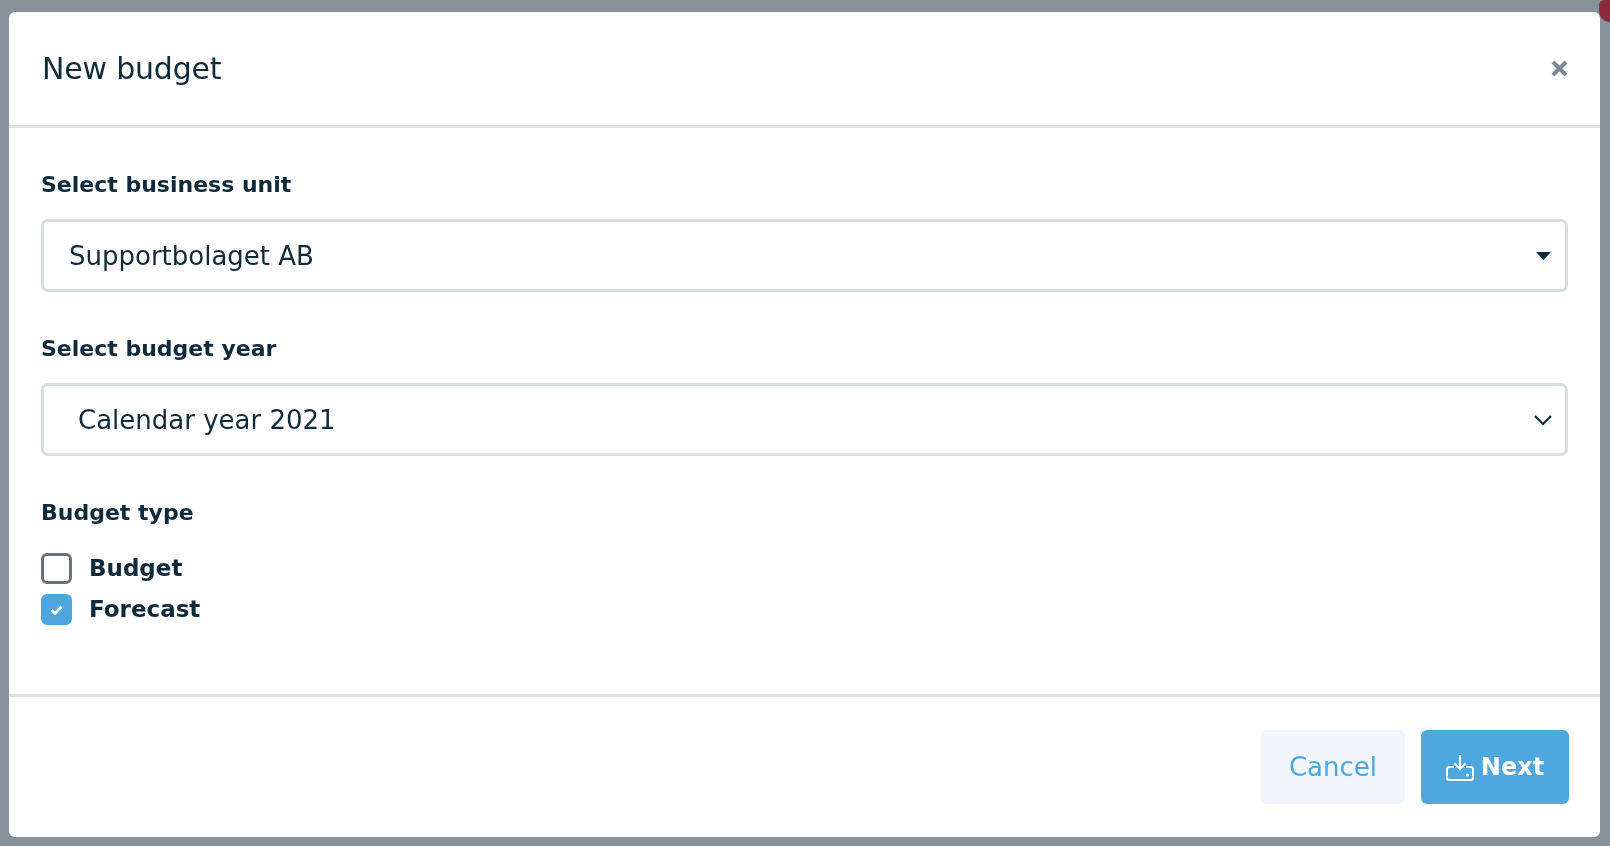  What do you see at coordinates (132, 68) in the screenshot?
I see `dialog-title: New budget` at bounding box center [132, 68].